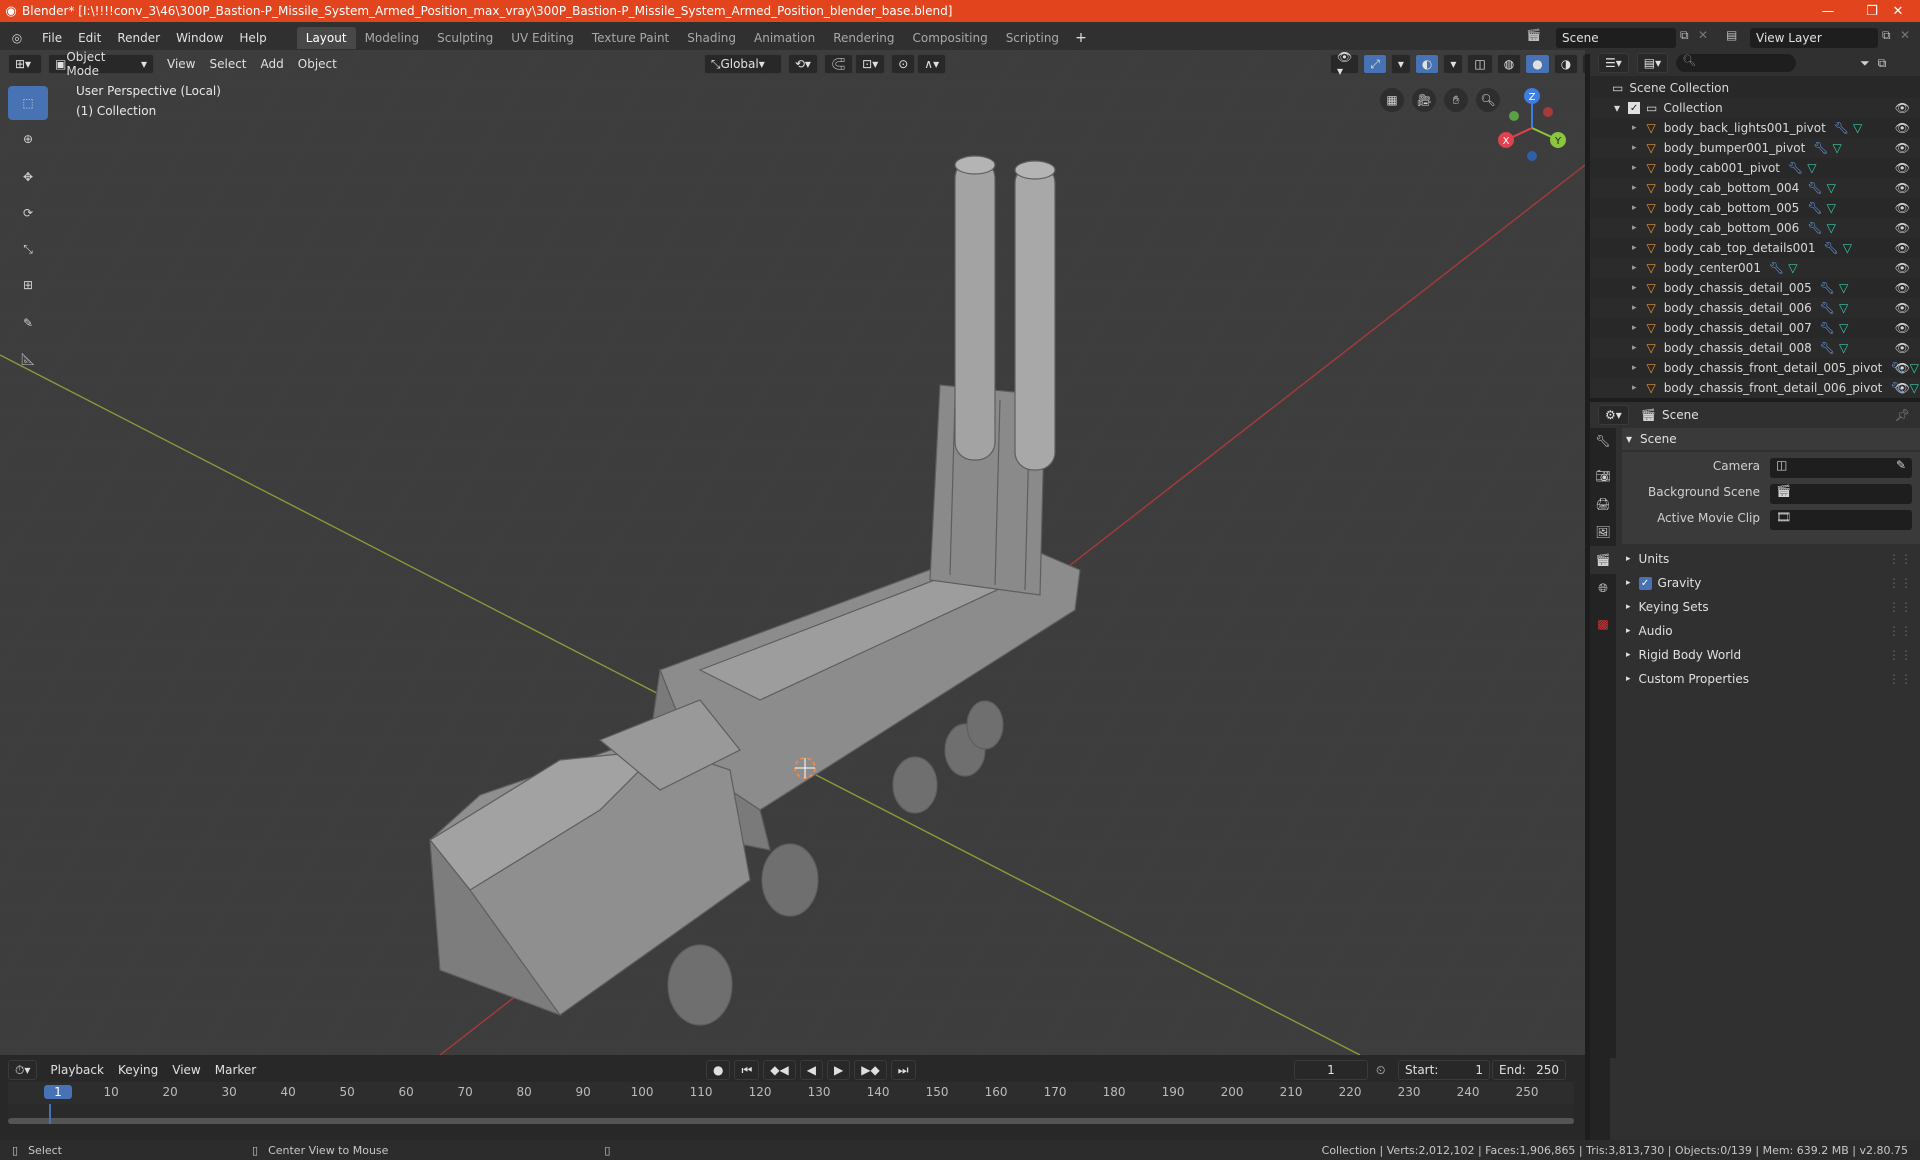 This screenshot has width=1920, height=1160. Describe the element at coordinates (1755, 208) in the screenshot. I see `outliner-item: ▸ ▽ body_cab_bottom_005 🔧︎ ▽ 👁︎` at that location.